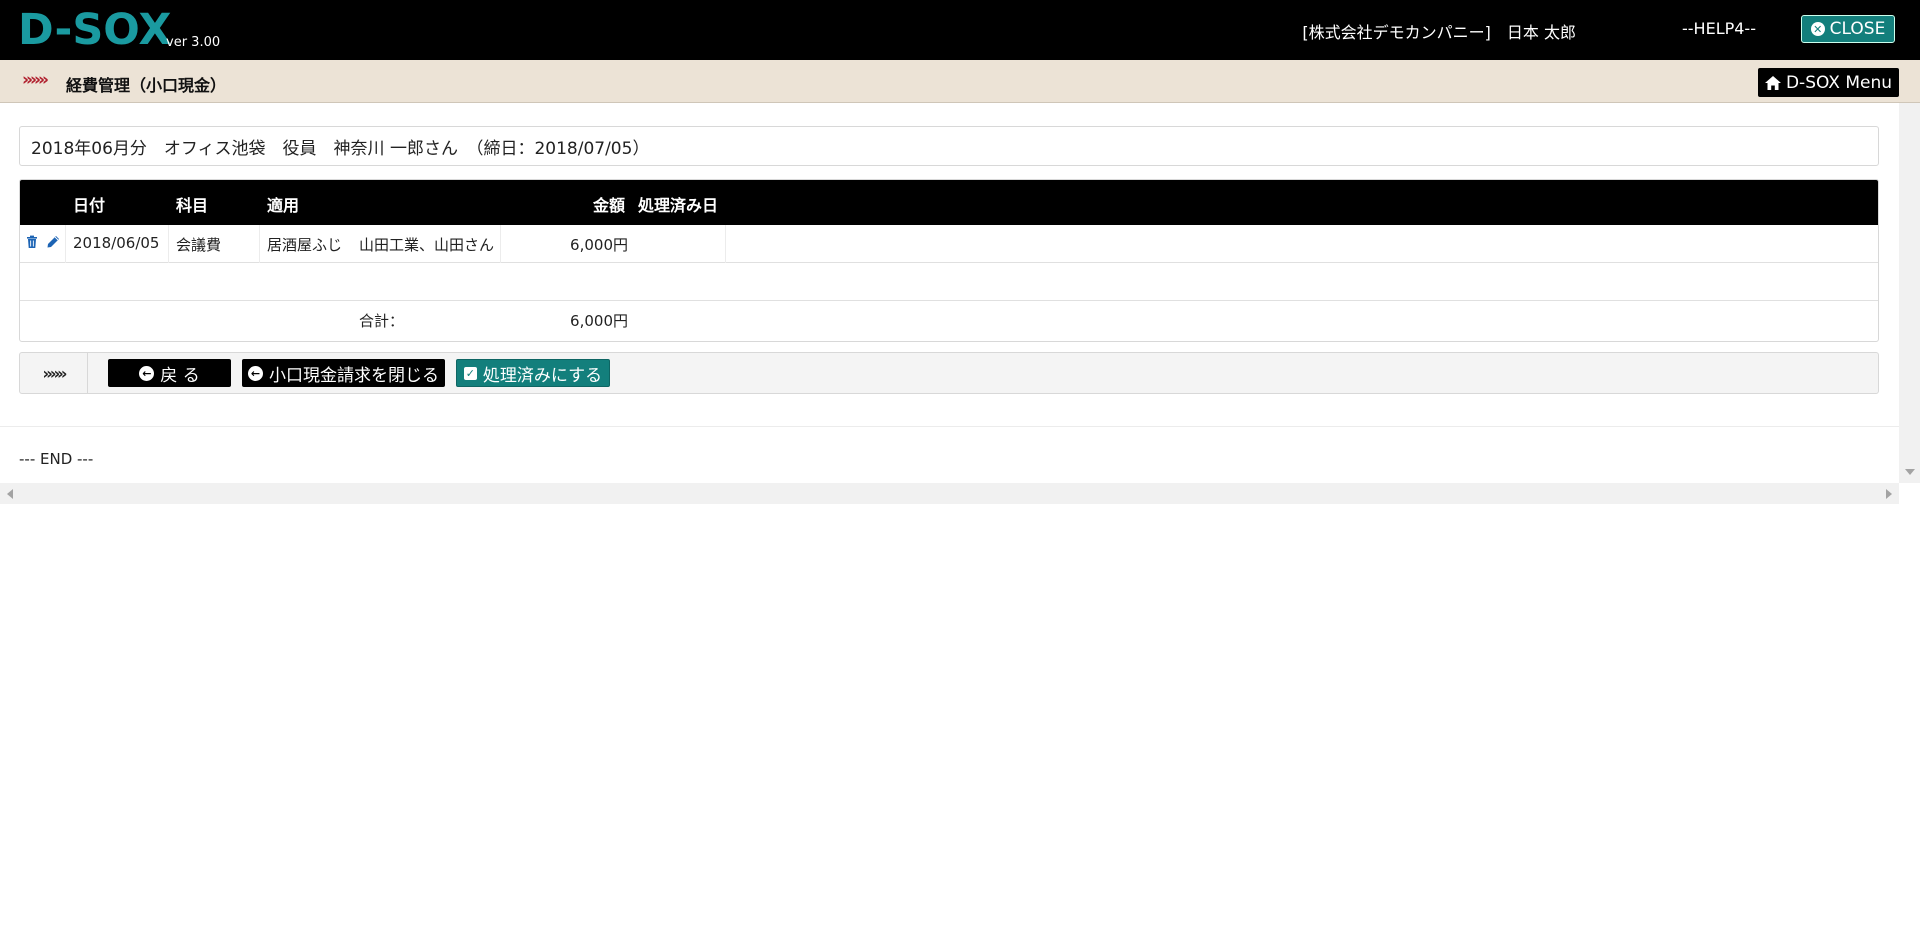 The image size is (1920, 927). I want to click on total-amount: 6,000円, so click(599, 321).